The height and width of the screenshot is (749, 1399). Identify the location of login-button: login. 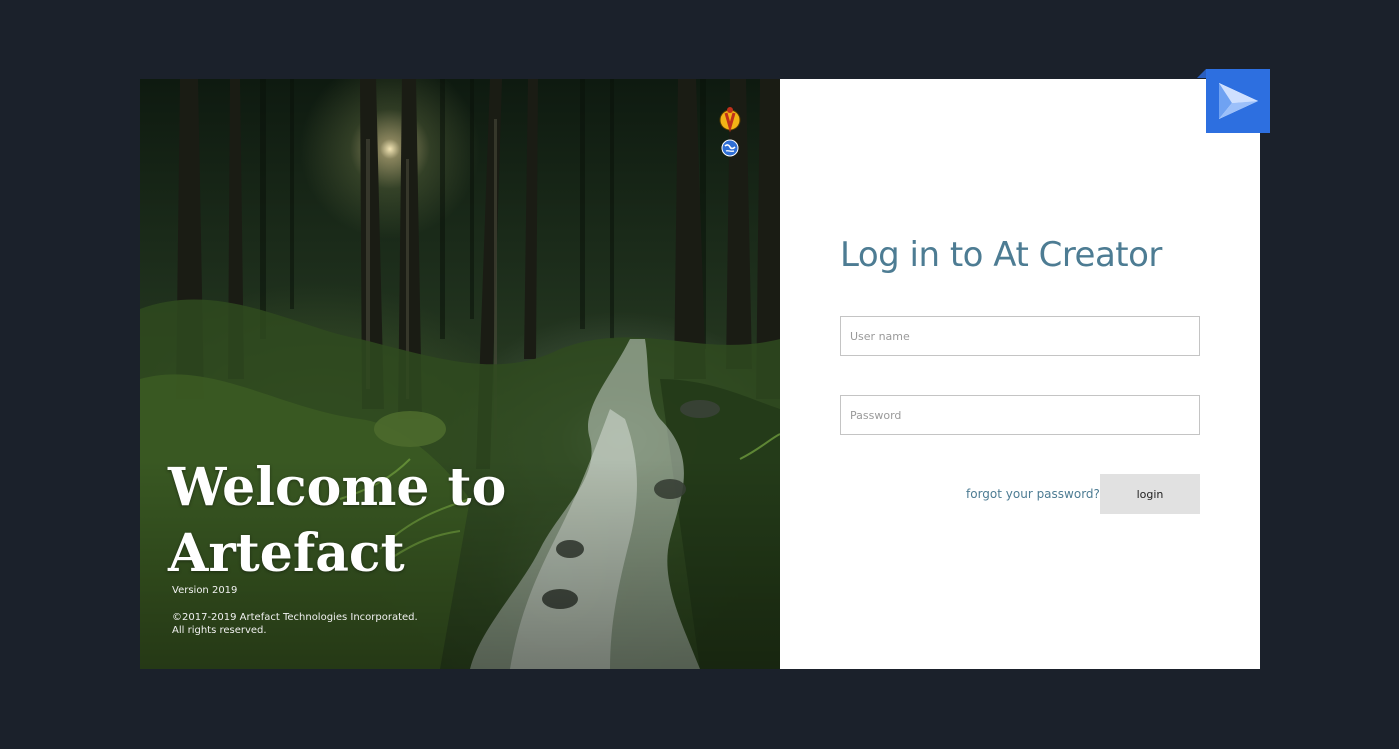
(1150, 494).